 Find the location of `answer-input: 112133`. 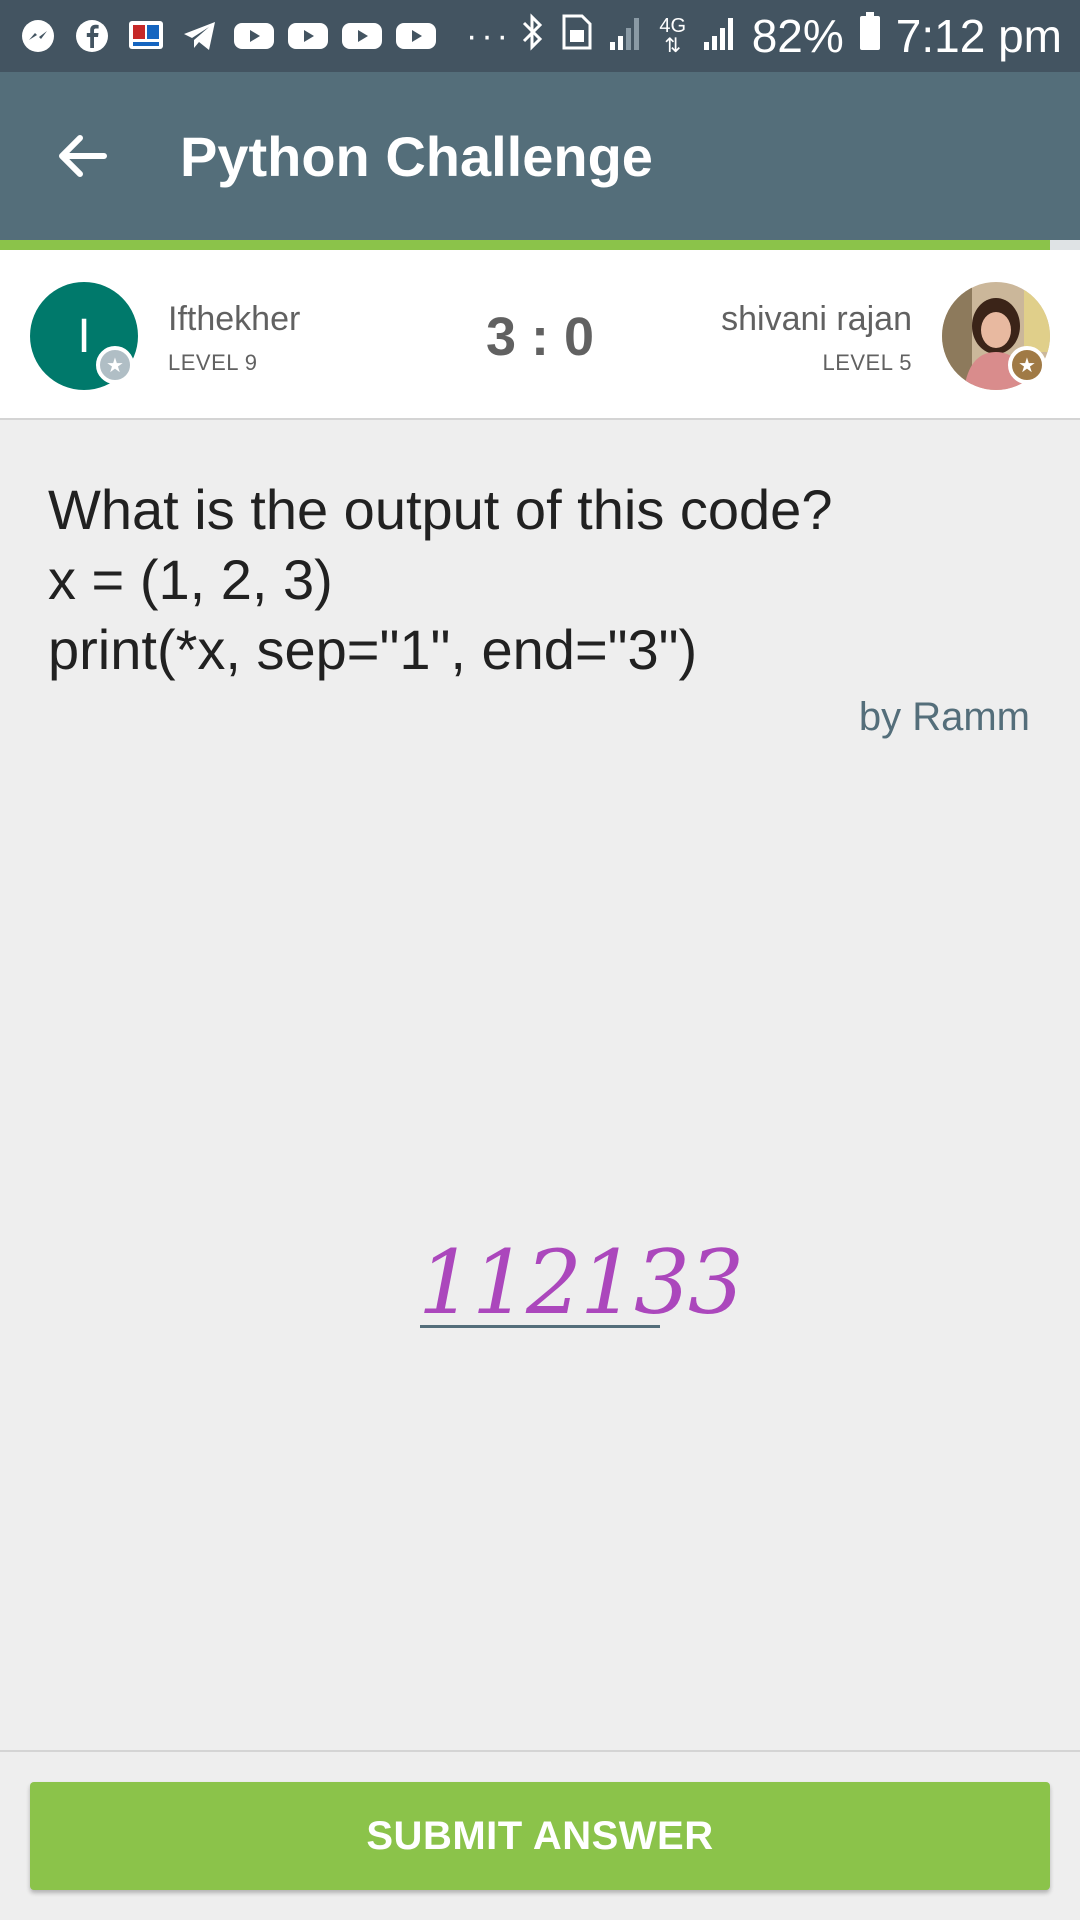

answer-input: 112133 is located at coordinates (581, 1283).